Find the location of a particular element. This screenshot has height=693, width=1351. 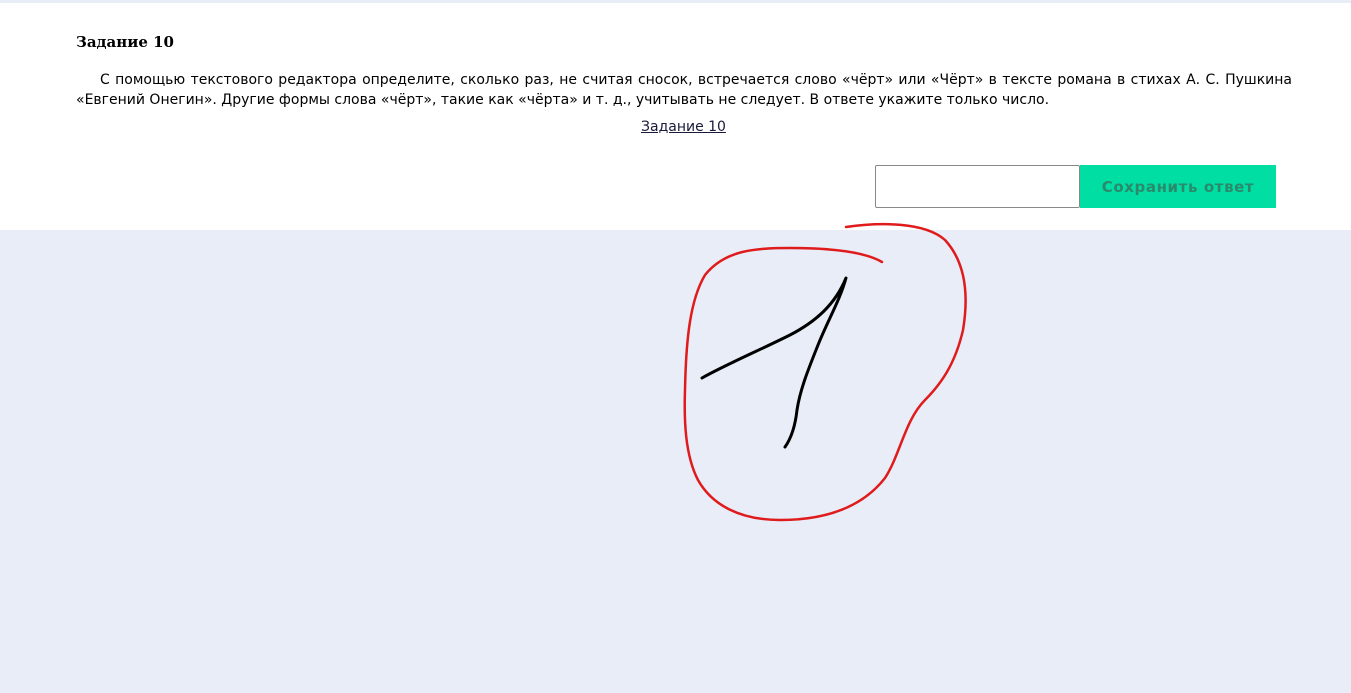

red-circle-scribble is located at coordinates (825, 372).